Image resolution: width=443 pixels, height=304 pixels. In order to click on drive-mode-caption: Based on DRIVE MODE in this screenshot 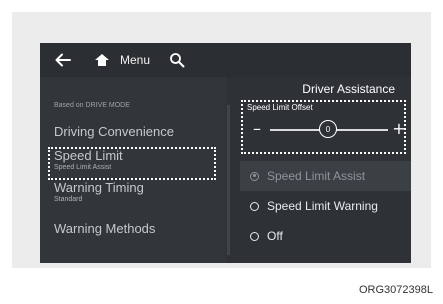, I will do `click(92, 105)`.